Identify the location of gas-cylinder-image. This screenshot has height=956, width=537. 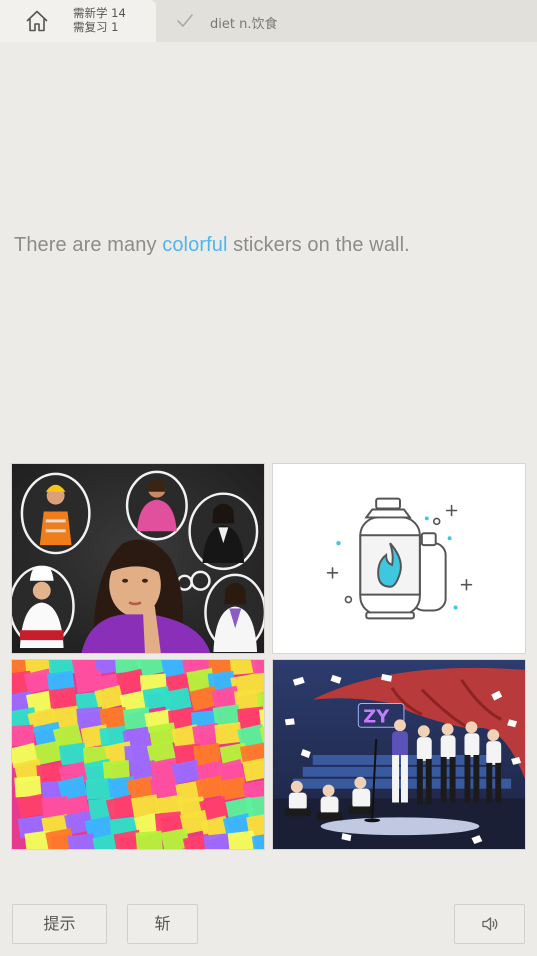
(399, 558).